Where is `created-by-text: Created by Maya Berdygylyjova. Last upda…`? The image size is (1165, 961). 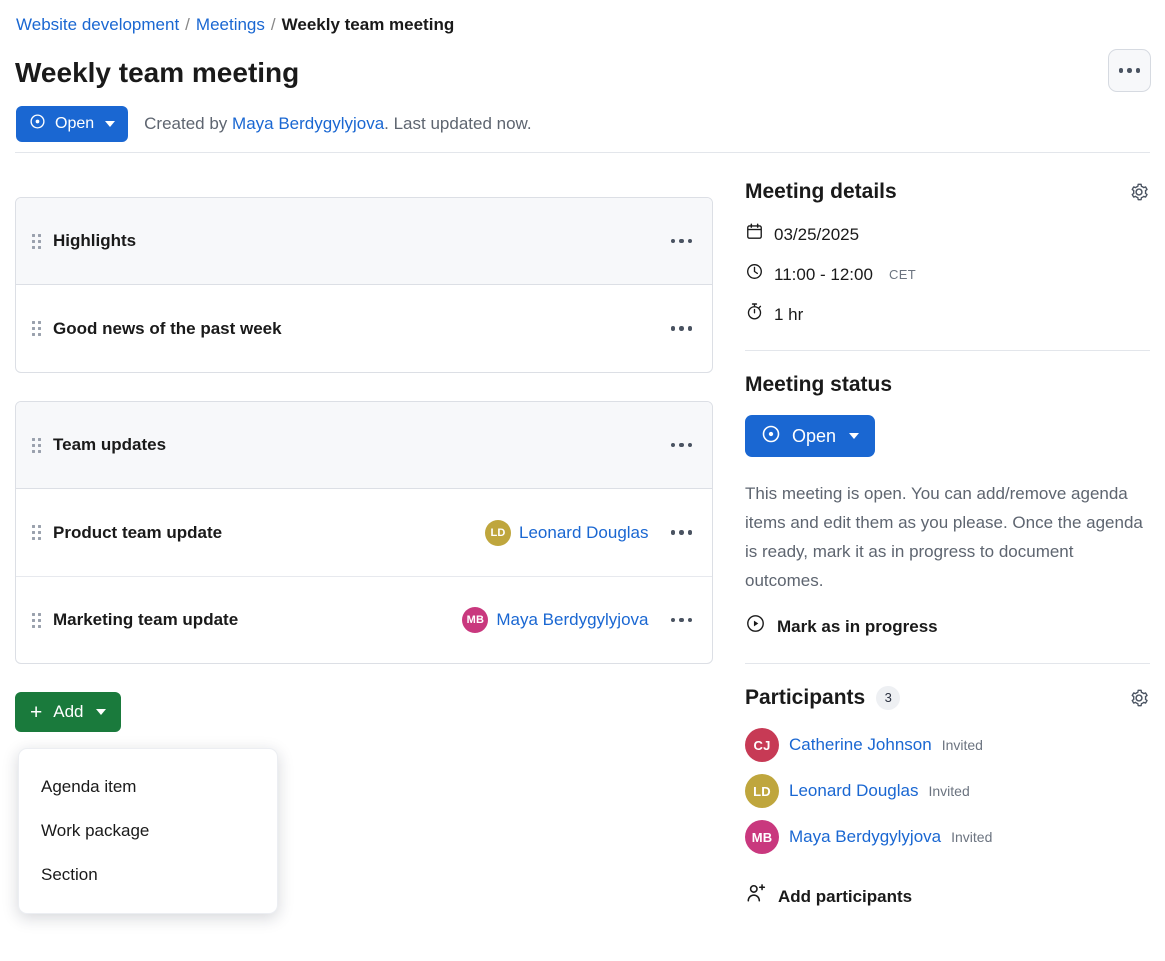 created-by-text: Created by Maya Berdygylyjova. Last upda… is located at coordinates (337, 124).